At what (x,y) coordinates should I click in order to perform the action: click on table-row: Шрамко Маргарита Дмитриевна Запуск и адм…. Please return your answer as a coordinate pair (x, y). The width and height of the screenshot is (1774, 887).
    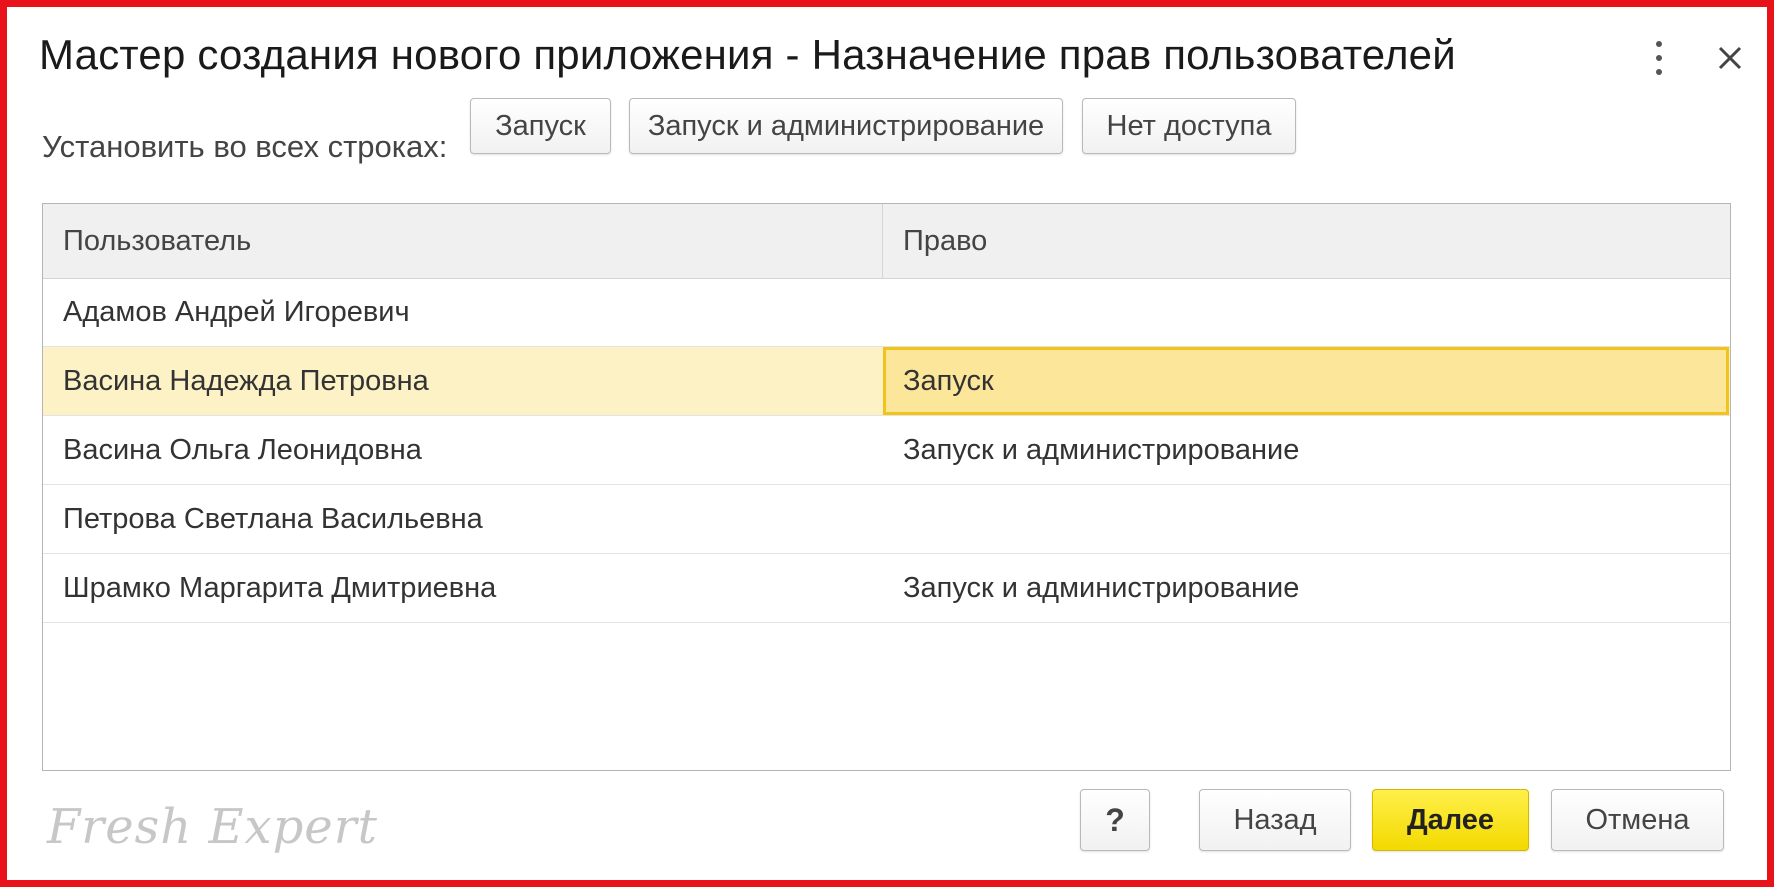
    Looking at the image, I should click on (886, 588).